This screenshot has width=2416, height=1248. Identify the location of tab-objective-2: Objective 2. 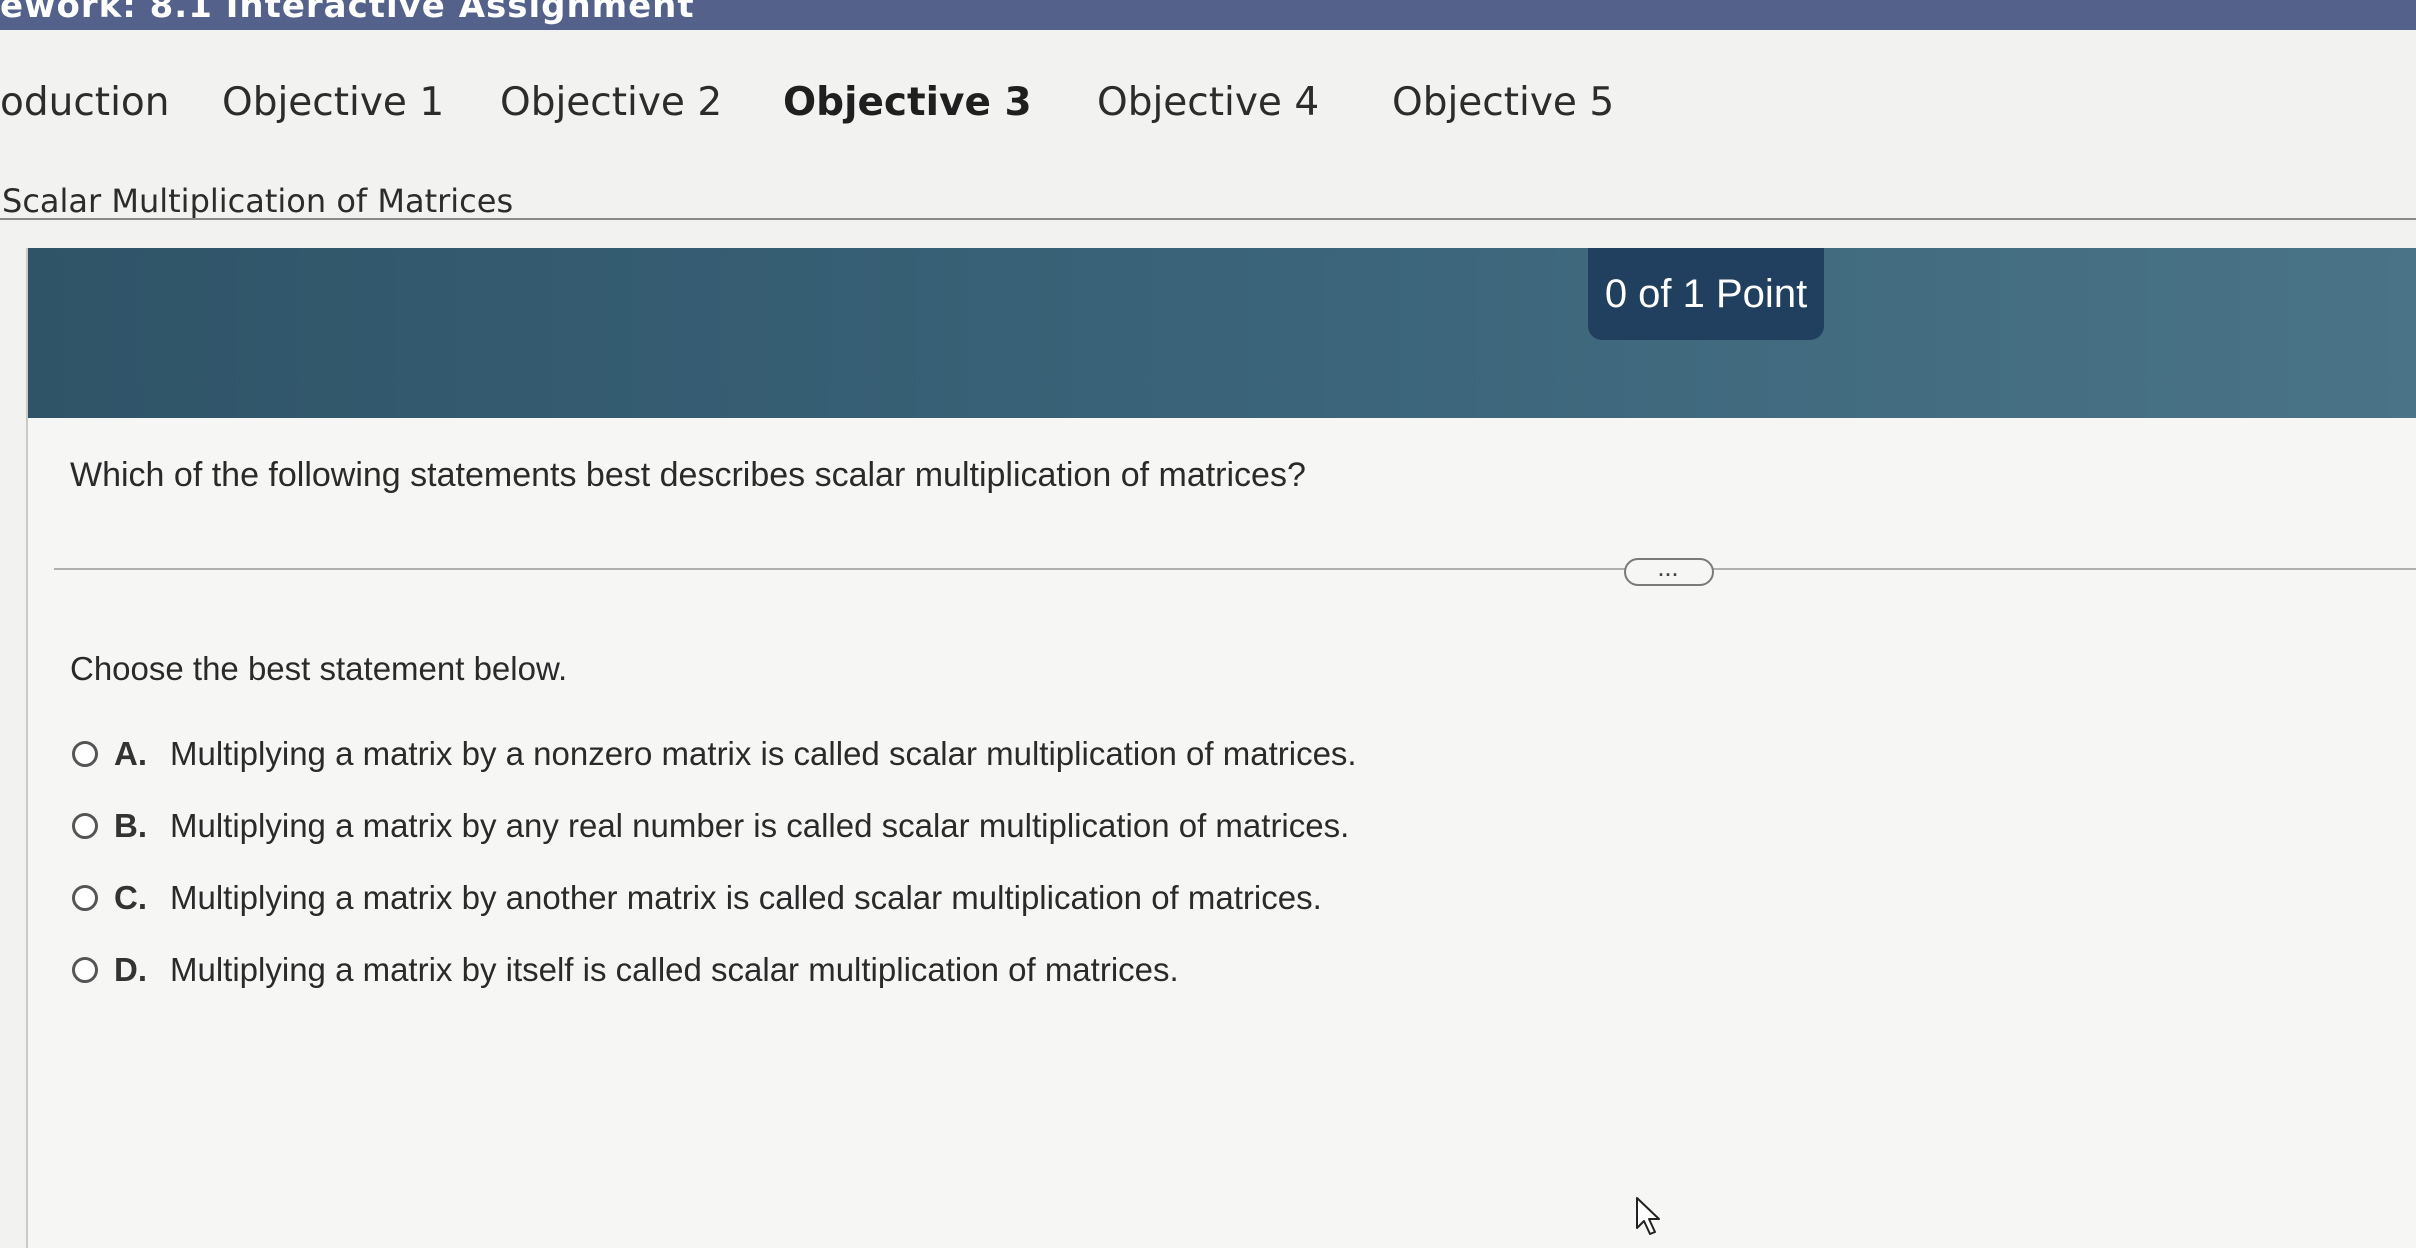
(611, 102).